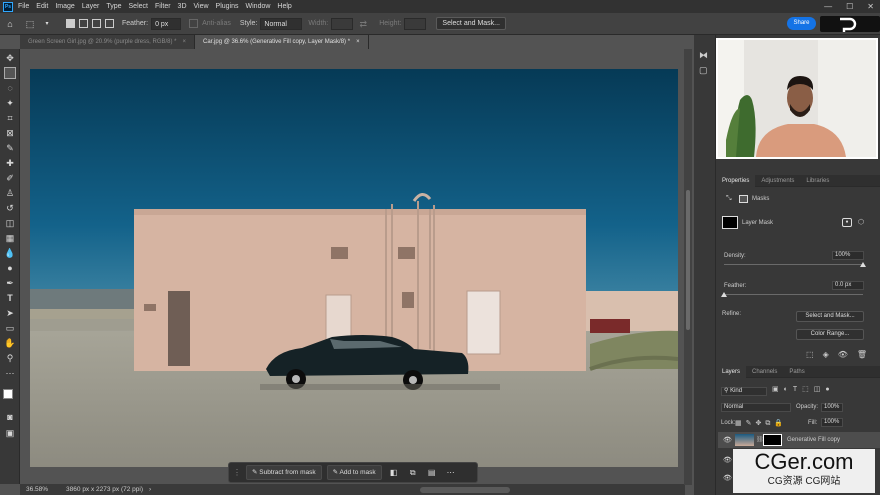 The width and height of the screenshot is (880, 495). What do you see at coordinates (820, 389) in the screenshot?
I see `smart-object-filter-icon: ◫` at bounding box center [820, 389].